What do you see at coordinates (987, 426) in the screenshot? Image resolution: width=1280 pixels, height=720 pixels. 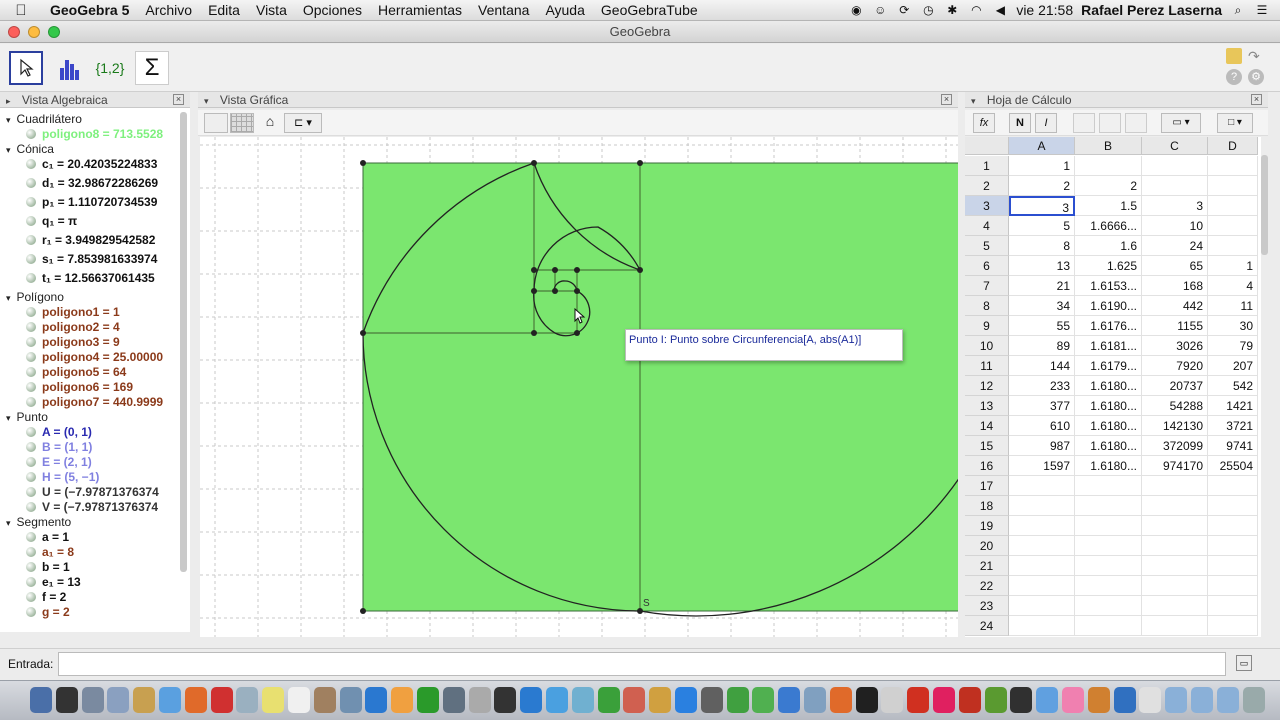 I see `row-header: 14` at bounding box center [987, 426].